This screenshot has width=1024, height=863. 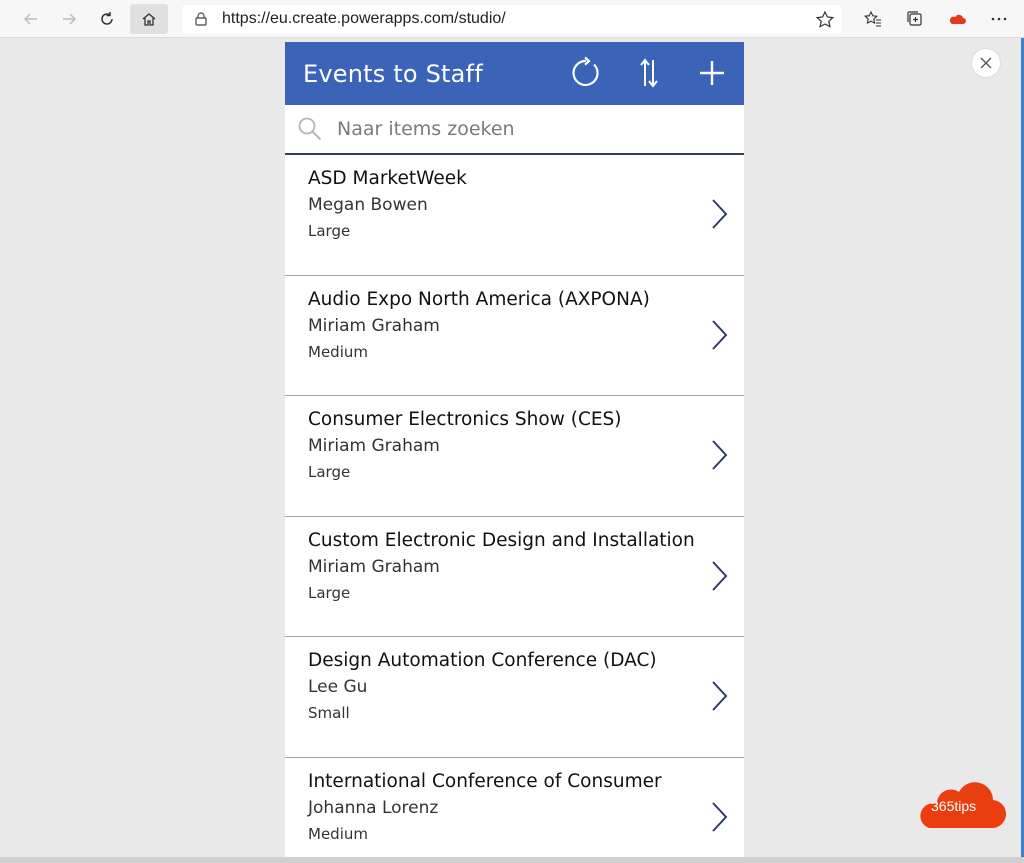 I want to click on item-title: International Conference of Consumer, so click(x=485, y=781).